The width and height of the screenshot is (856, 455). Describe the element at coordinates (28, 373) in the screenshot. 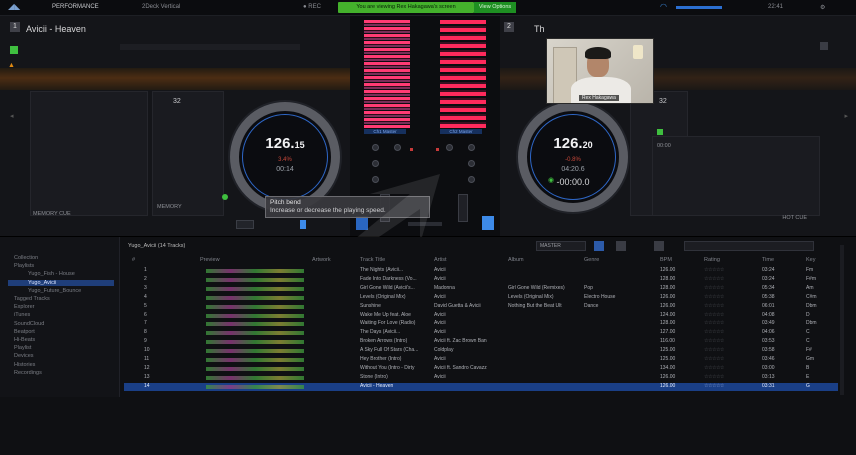

I see `sidebar-item: Recordings` at that location.